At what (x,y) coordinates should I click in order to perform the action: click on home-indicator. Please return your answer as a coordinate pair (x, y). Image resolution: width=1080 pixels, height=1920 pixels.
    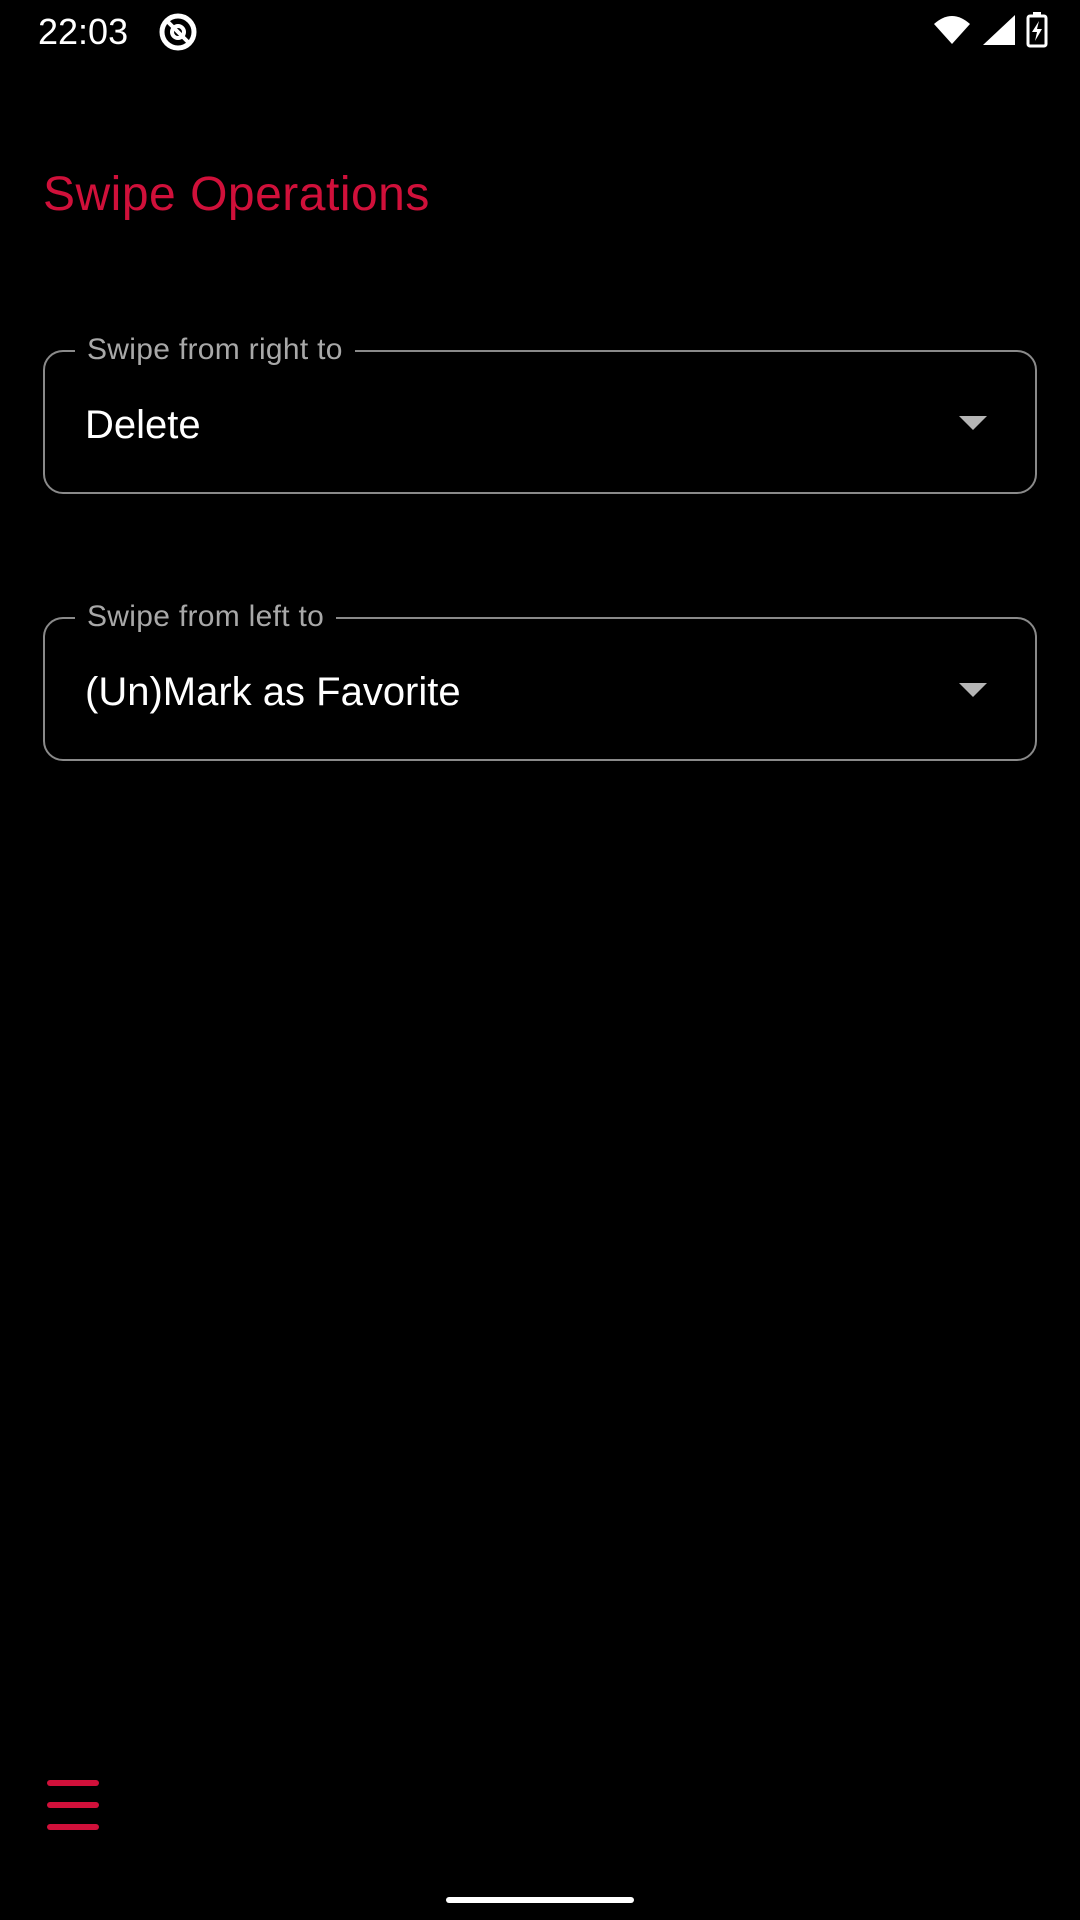
    Looking at the image, I should click on (540, 1900).